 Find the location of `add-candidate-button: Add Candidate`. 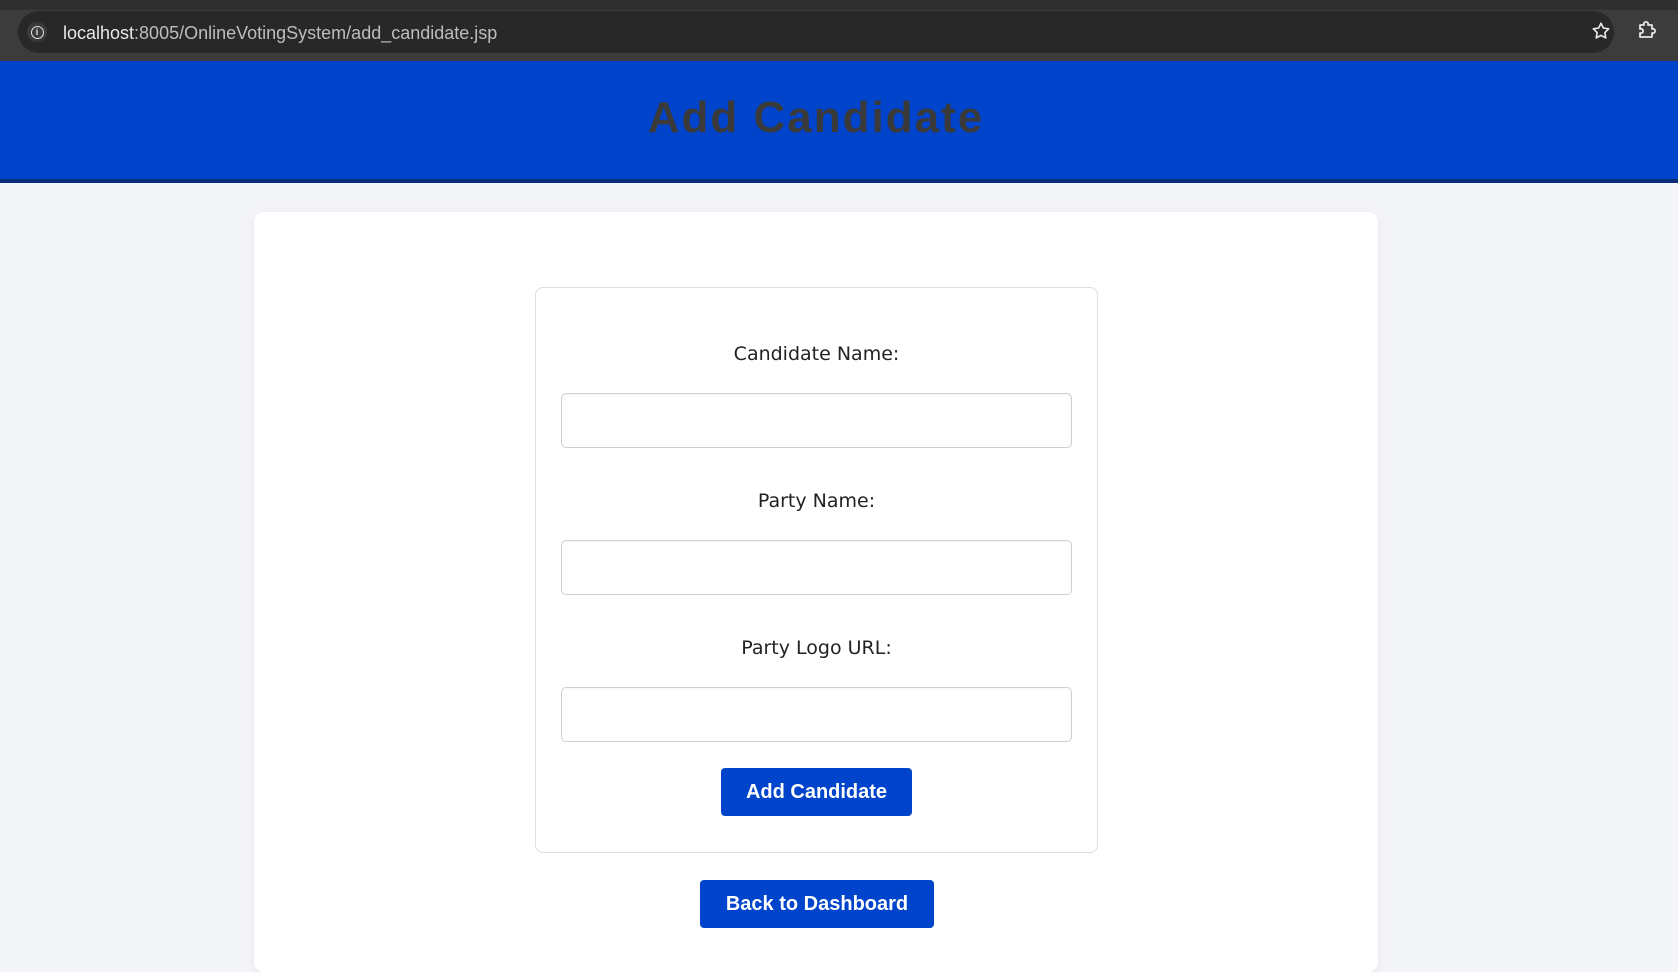

add-candidate-button: Add Candidate is located at coordinates (816, 792).